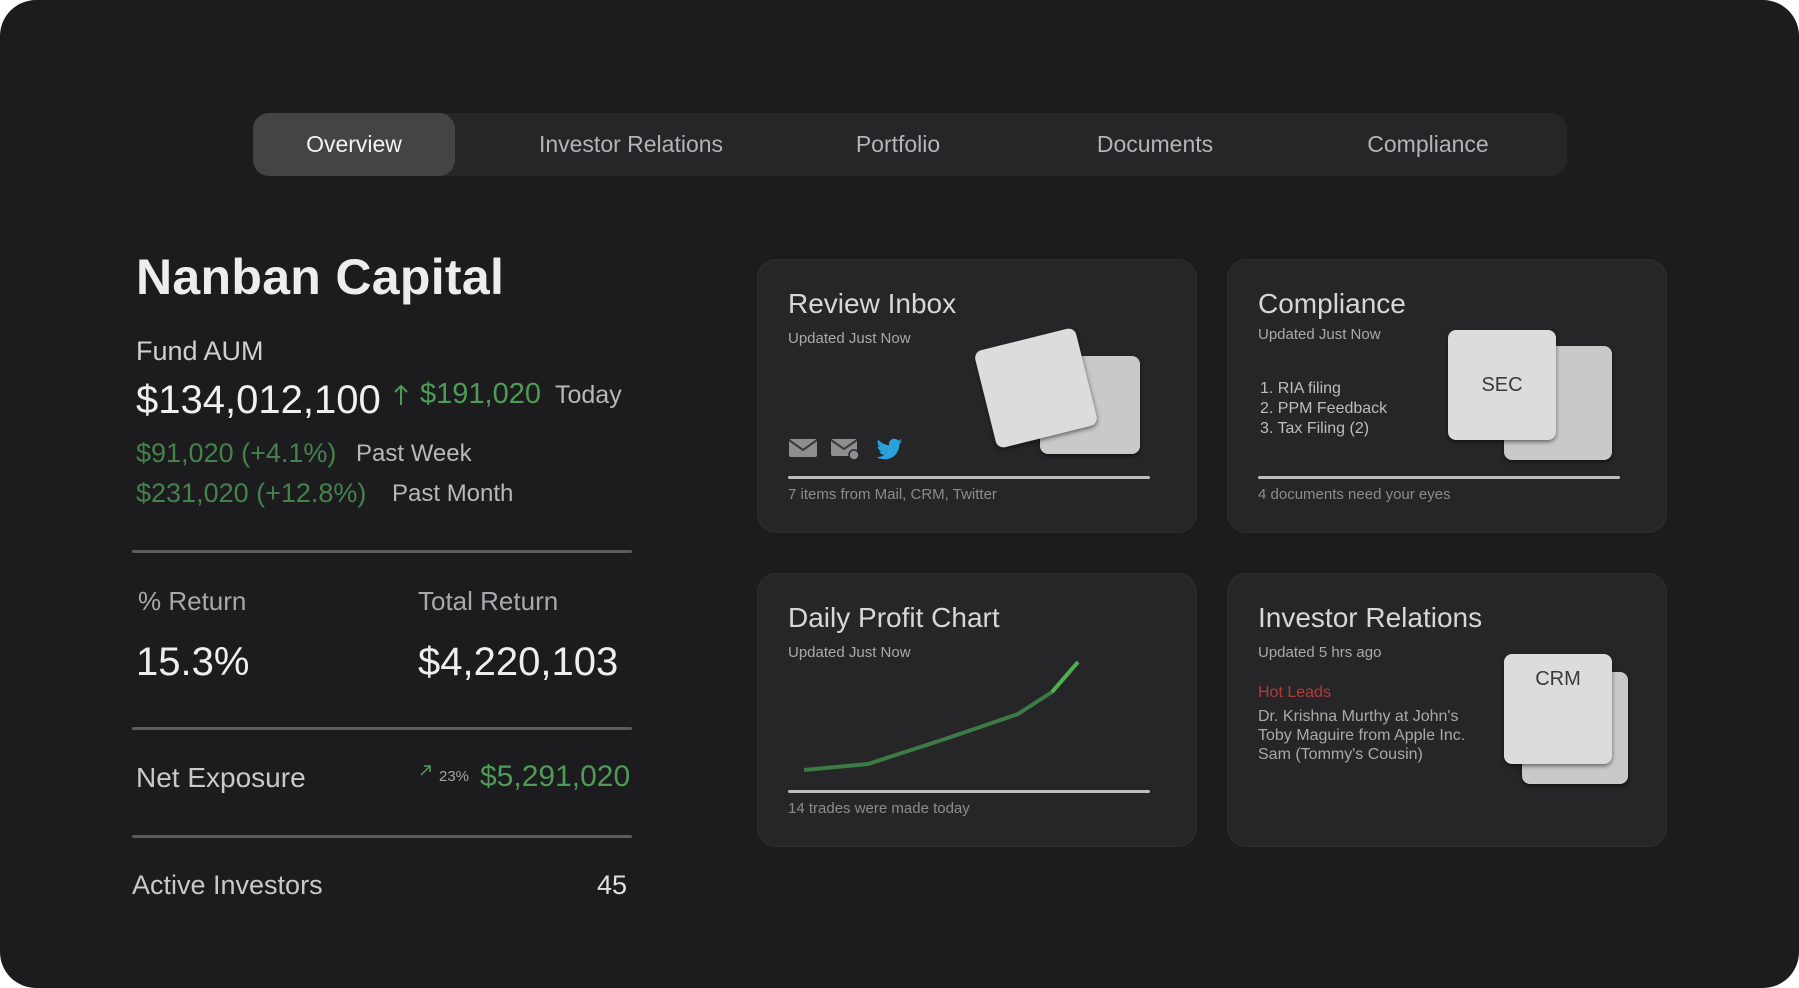 This screenshot has width=1799, height=988. What do you see at coordinates (588, 395) in the screenshot?
I see `today-label: Today` at bounding box center [588, 395].